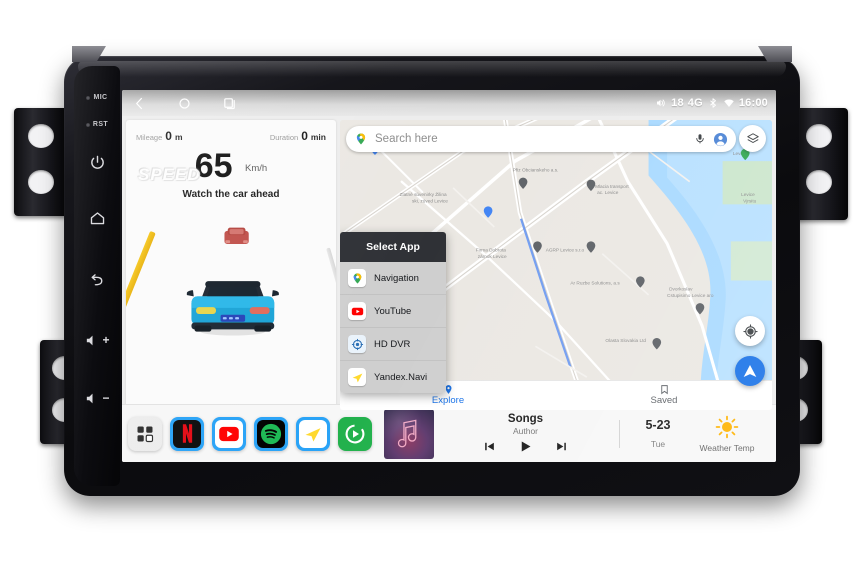 Image resolution: width=862 pixels, height=580 pixels. I want to click on nav-recents-button, so click(229, 103).